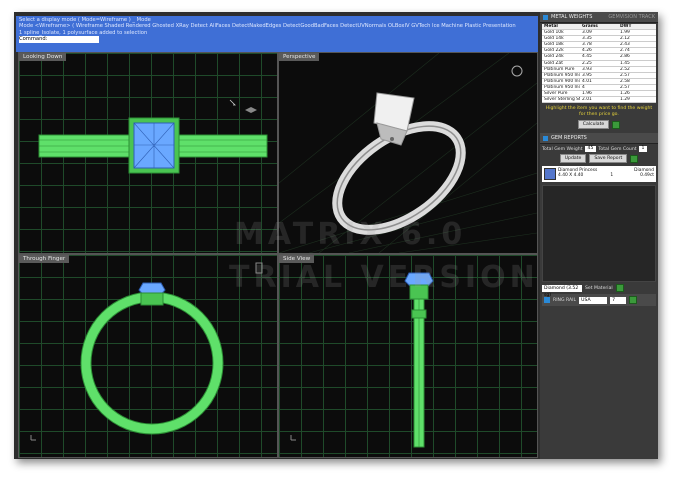 This screenshot has width=676, height=478. Describe the element at coordinates (599, 100) in the screenshot. I see `table-row: Silver Sterling St 2.01 1.29` at that location.